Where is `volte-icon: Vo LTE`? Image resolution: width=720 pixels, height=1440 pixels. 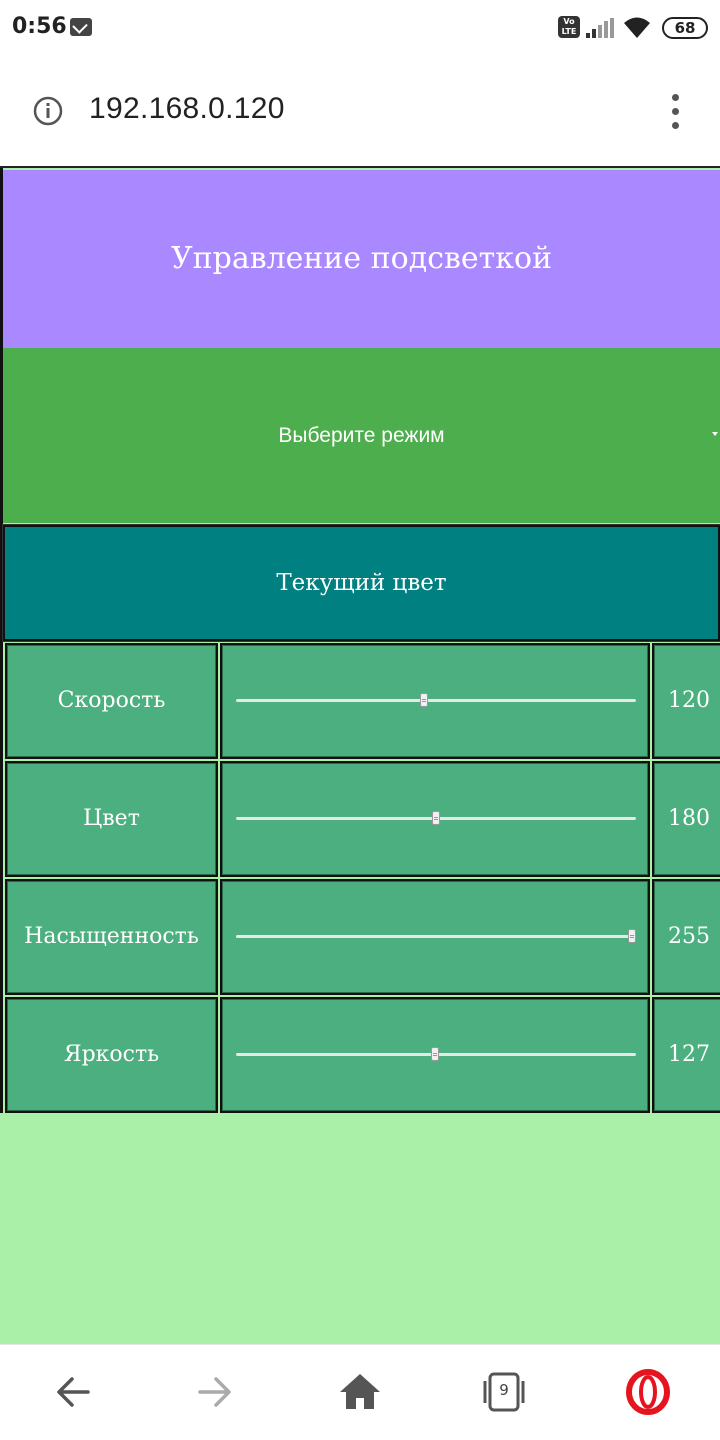 volte-icon: Vo LTE is located at coordinates (569, 27).